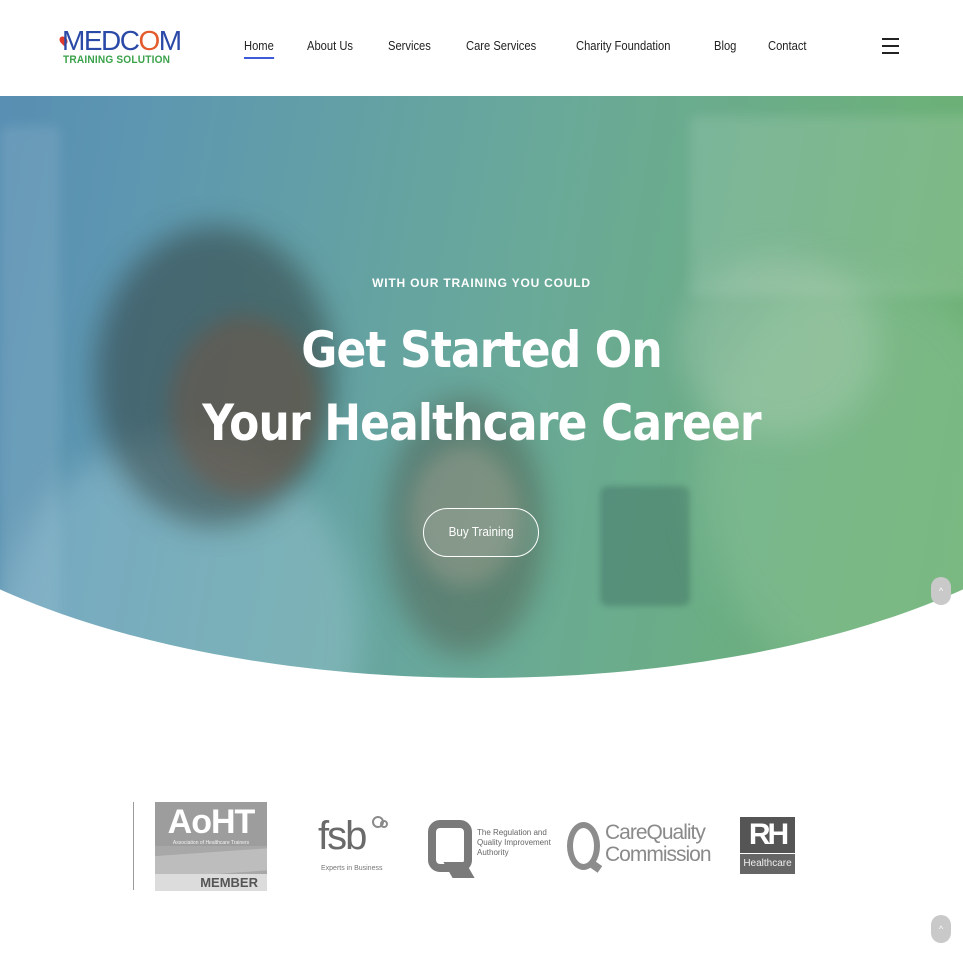 The image size is (963, 957). I want to click on nav-item-services: Services, so click(409, 47).